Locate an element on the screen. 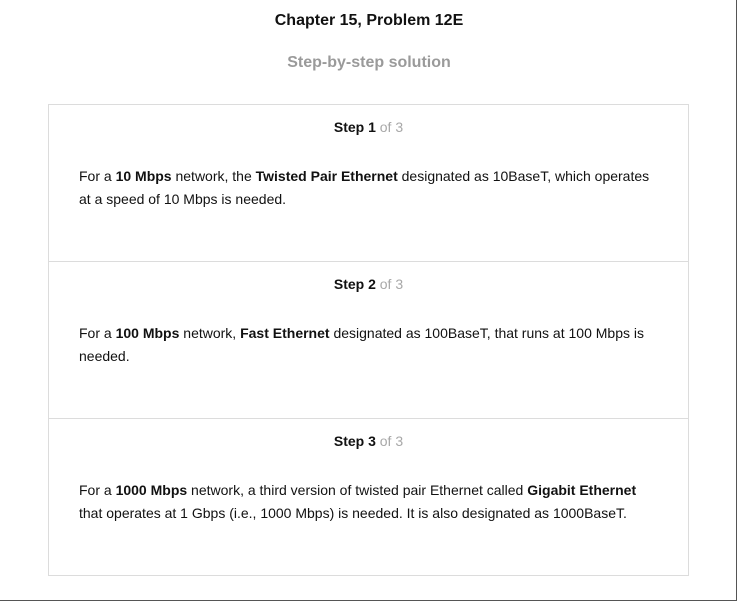 The image size is (738, 602). step-header: Step 1 of 3 is located at coordinates (368, 127).